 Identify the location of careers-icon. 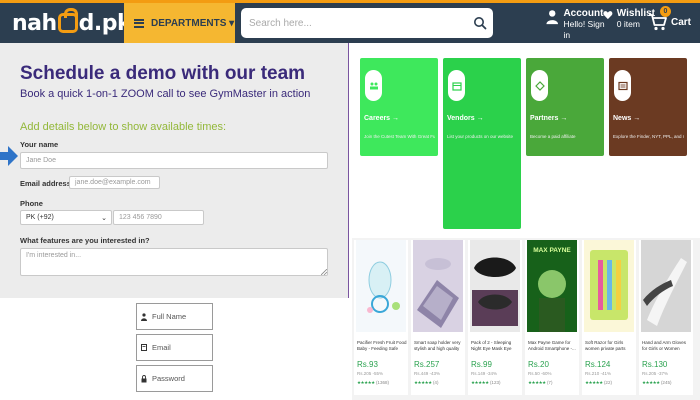
(373, 85).